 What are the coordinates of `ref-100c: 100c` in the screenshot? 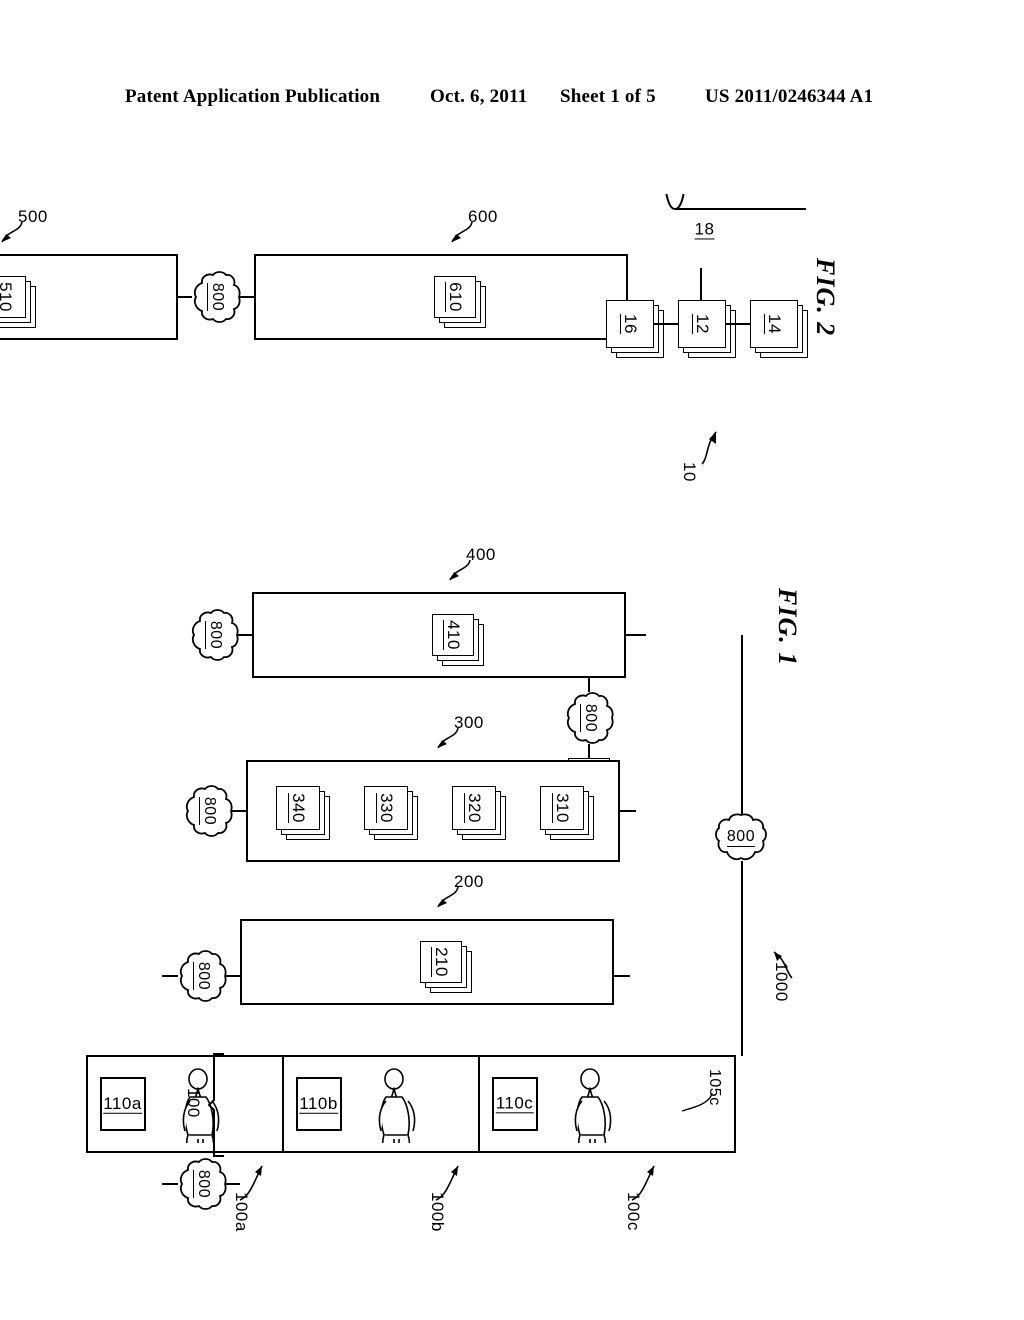 It's located at (633, 1211).